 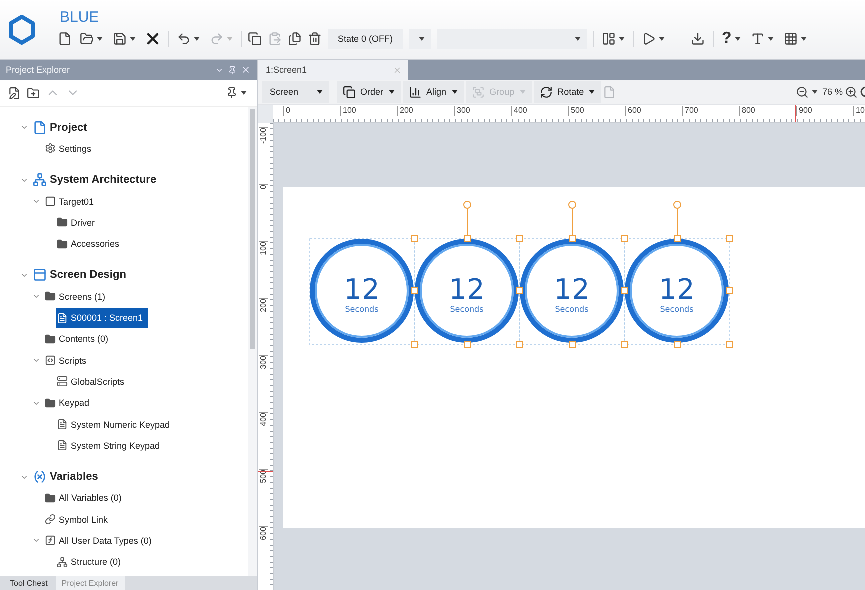 I want to click on layers-icon, so click(x=349, y=92).